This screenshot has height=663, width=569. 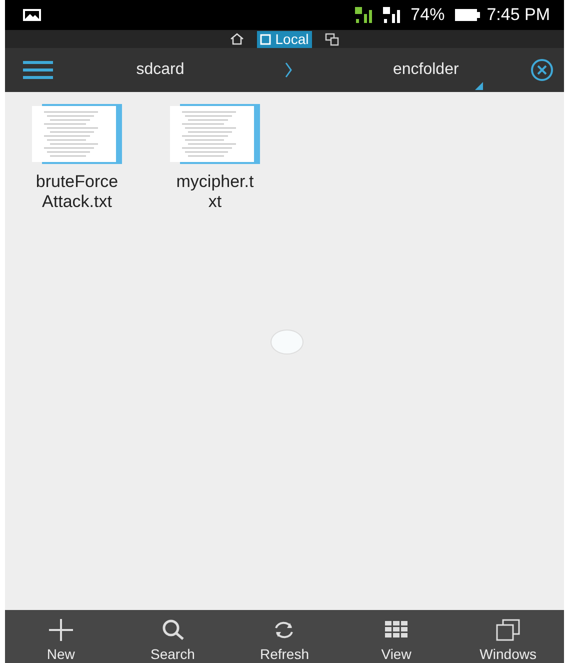 I want to click on view-button: View, so click(x=396, y=640).